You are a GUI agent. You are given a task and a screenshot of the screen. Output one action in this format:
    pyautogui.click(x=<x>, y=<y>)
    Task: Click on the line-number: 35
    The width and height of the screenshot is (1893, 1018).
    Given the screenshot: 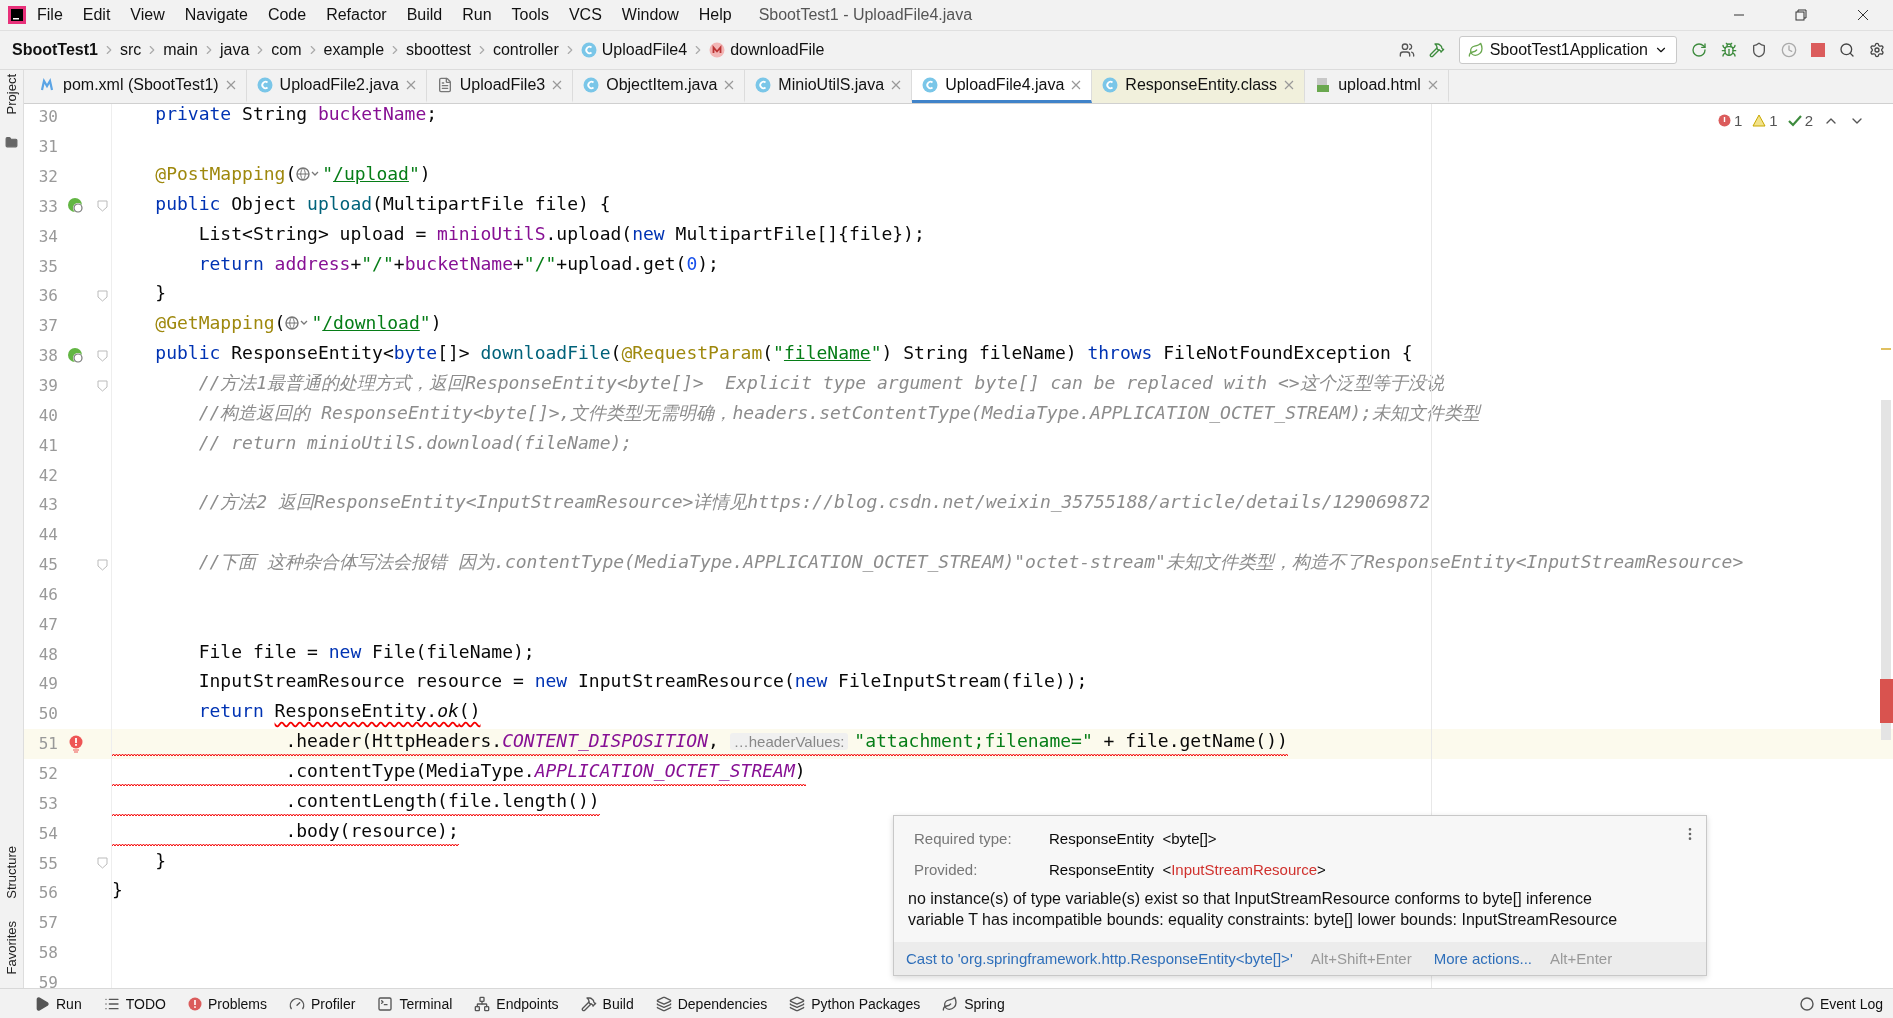 What is the action you would take?
    pyautogui.click(x=47, y=266)
    